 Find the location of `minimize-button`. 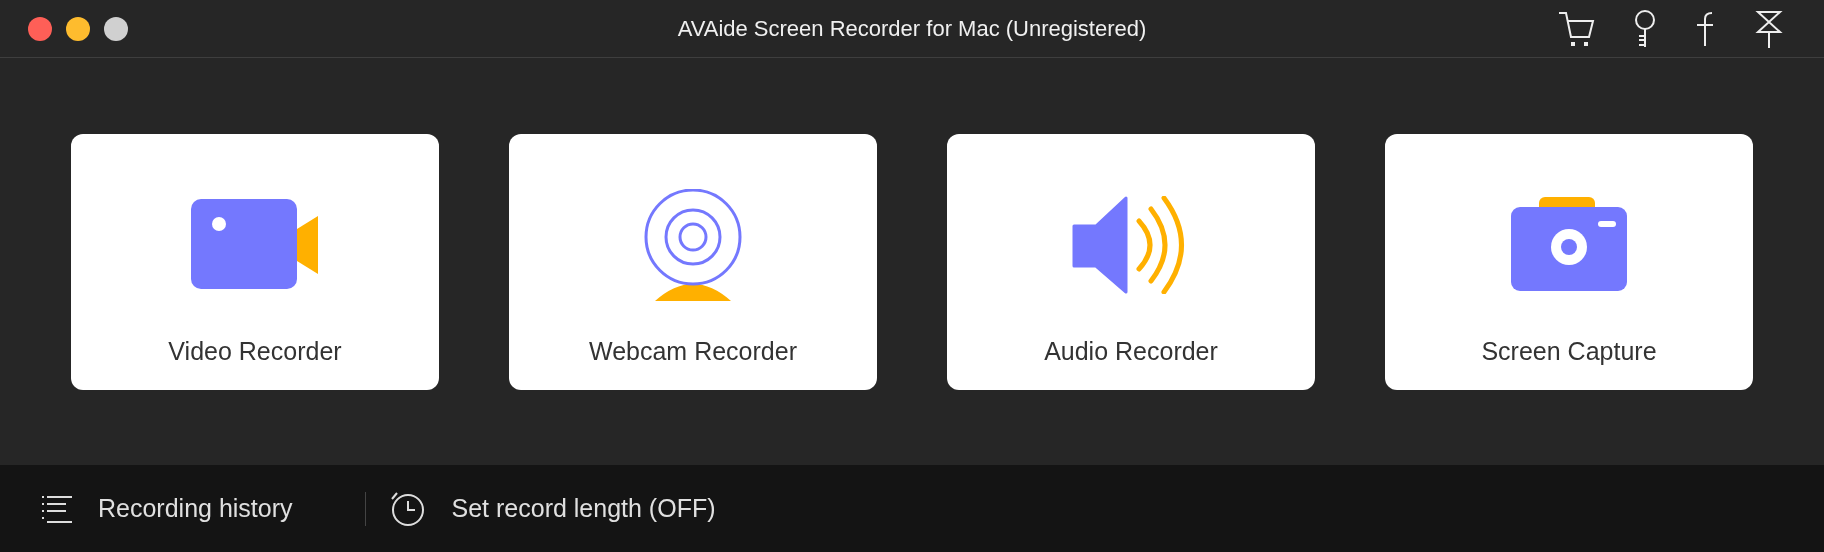

minimize-button is located at coordinates (78, 28).